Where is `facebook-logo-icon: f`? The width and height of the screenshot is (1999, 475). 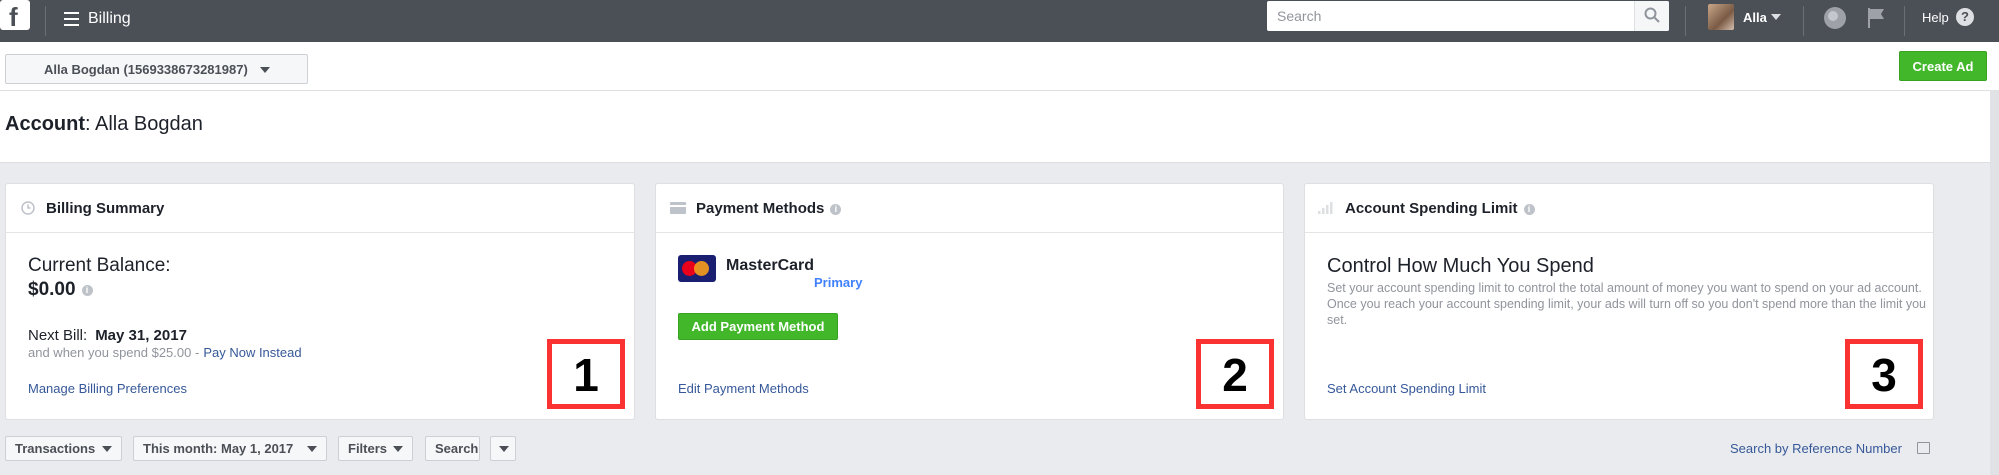
facebook-logo-icon: f is located at coordinates (15, 16).